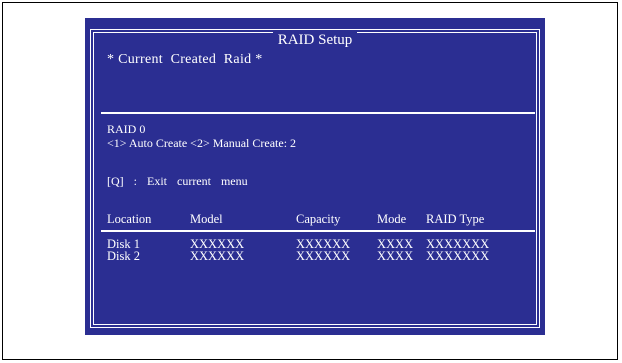  Describe the element at coordinates (129, 219) in the screenshot. I see `column-header-location: Location` at that location.